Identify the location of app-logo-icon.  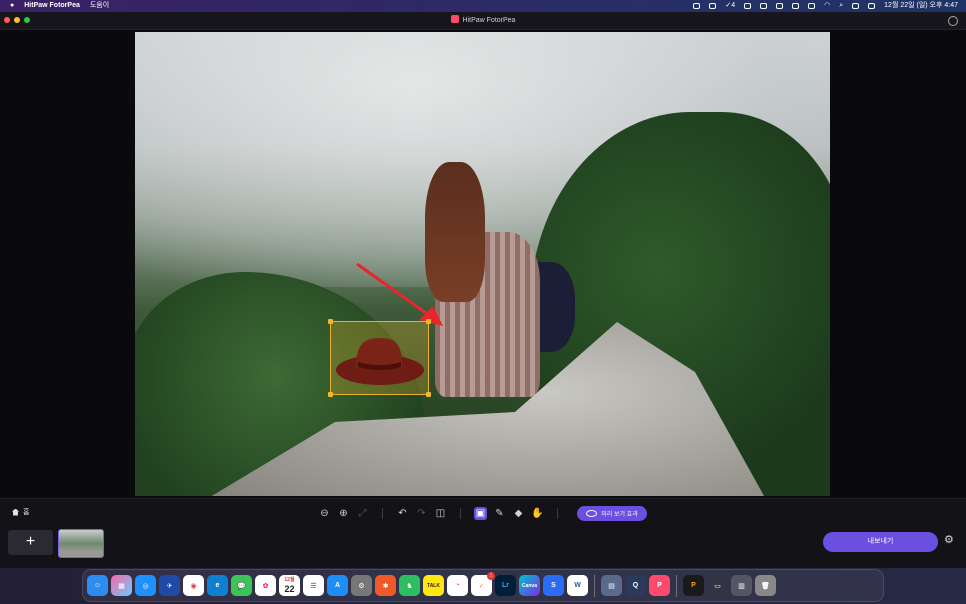
(454, 19).